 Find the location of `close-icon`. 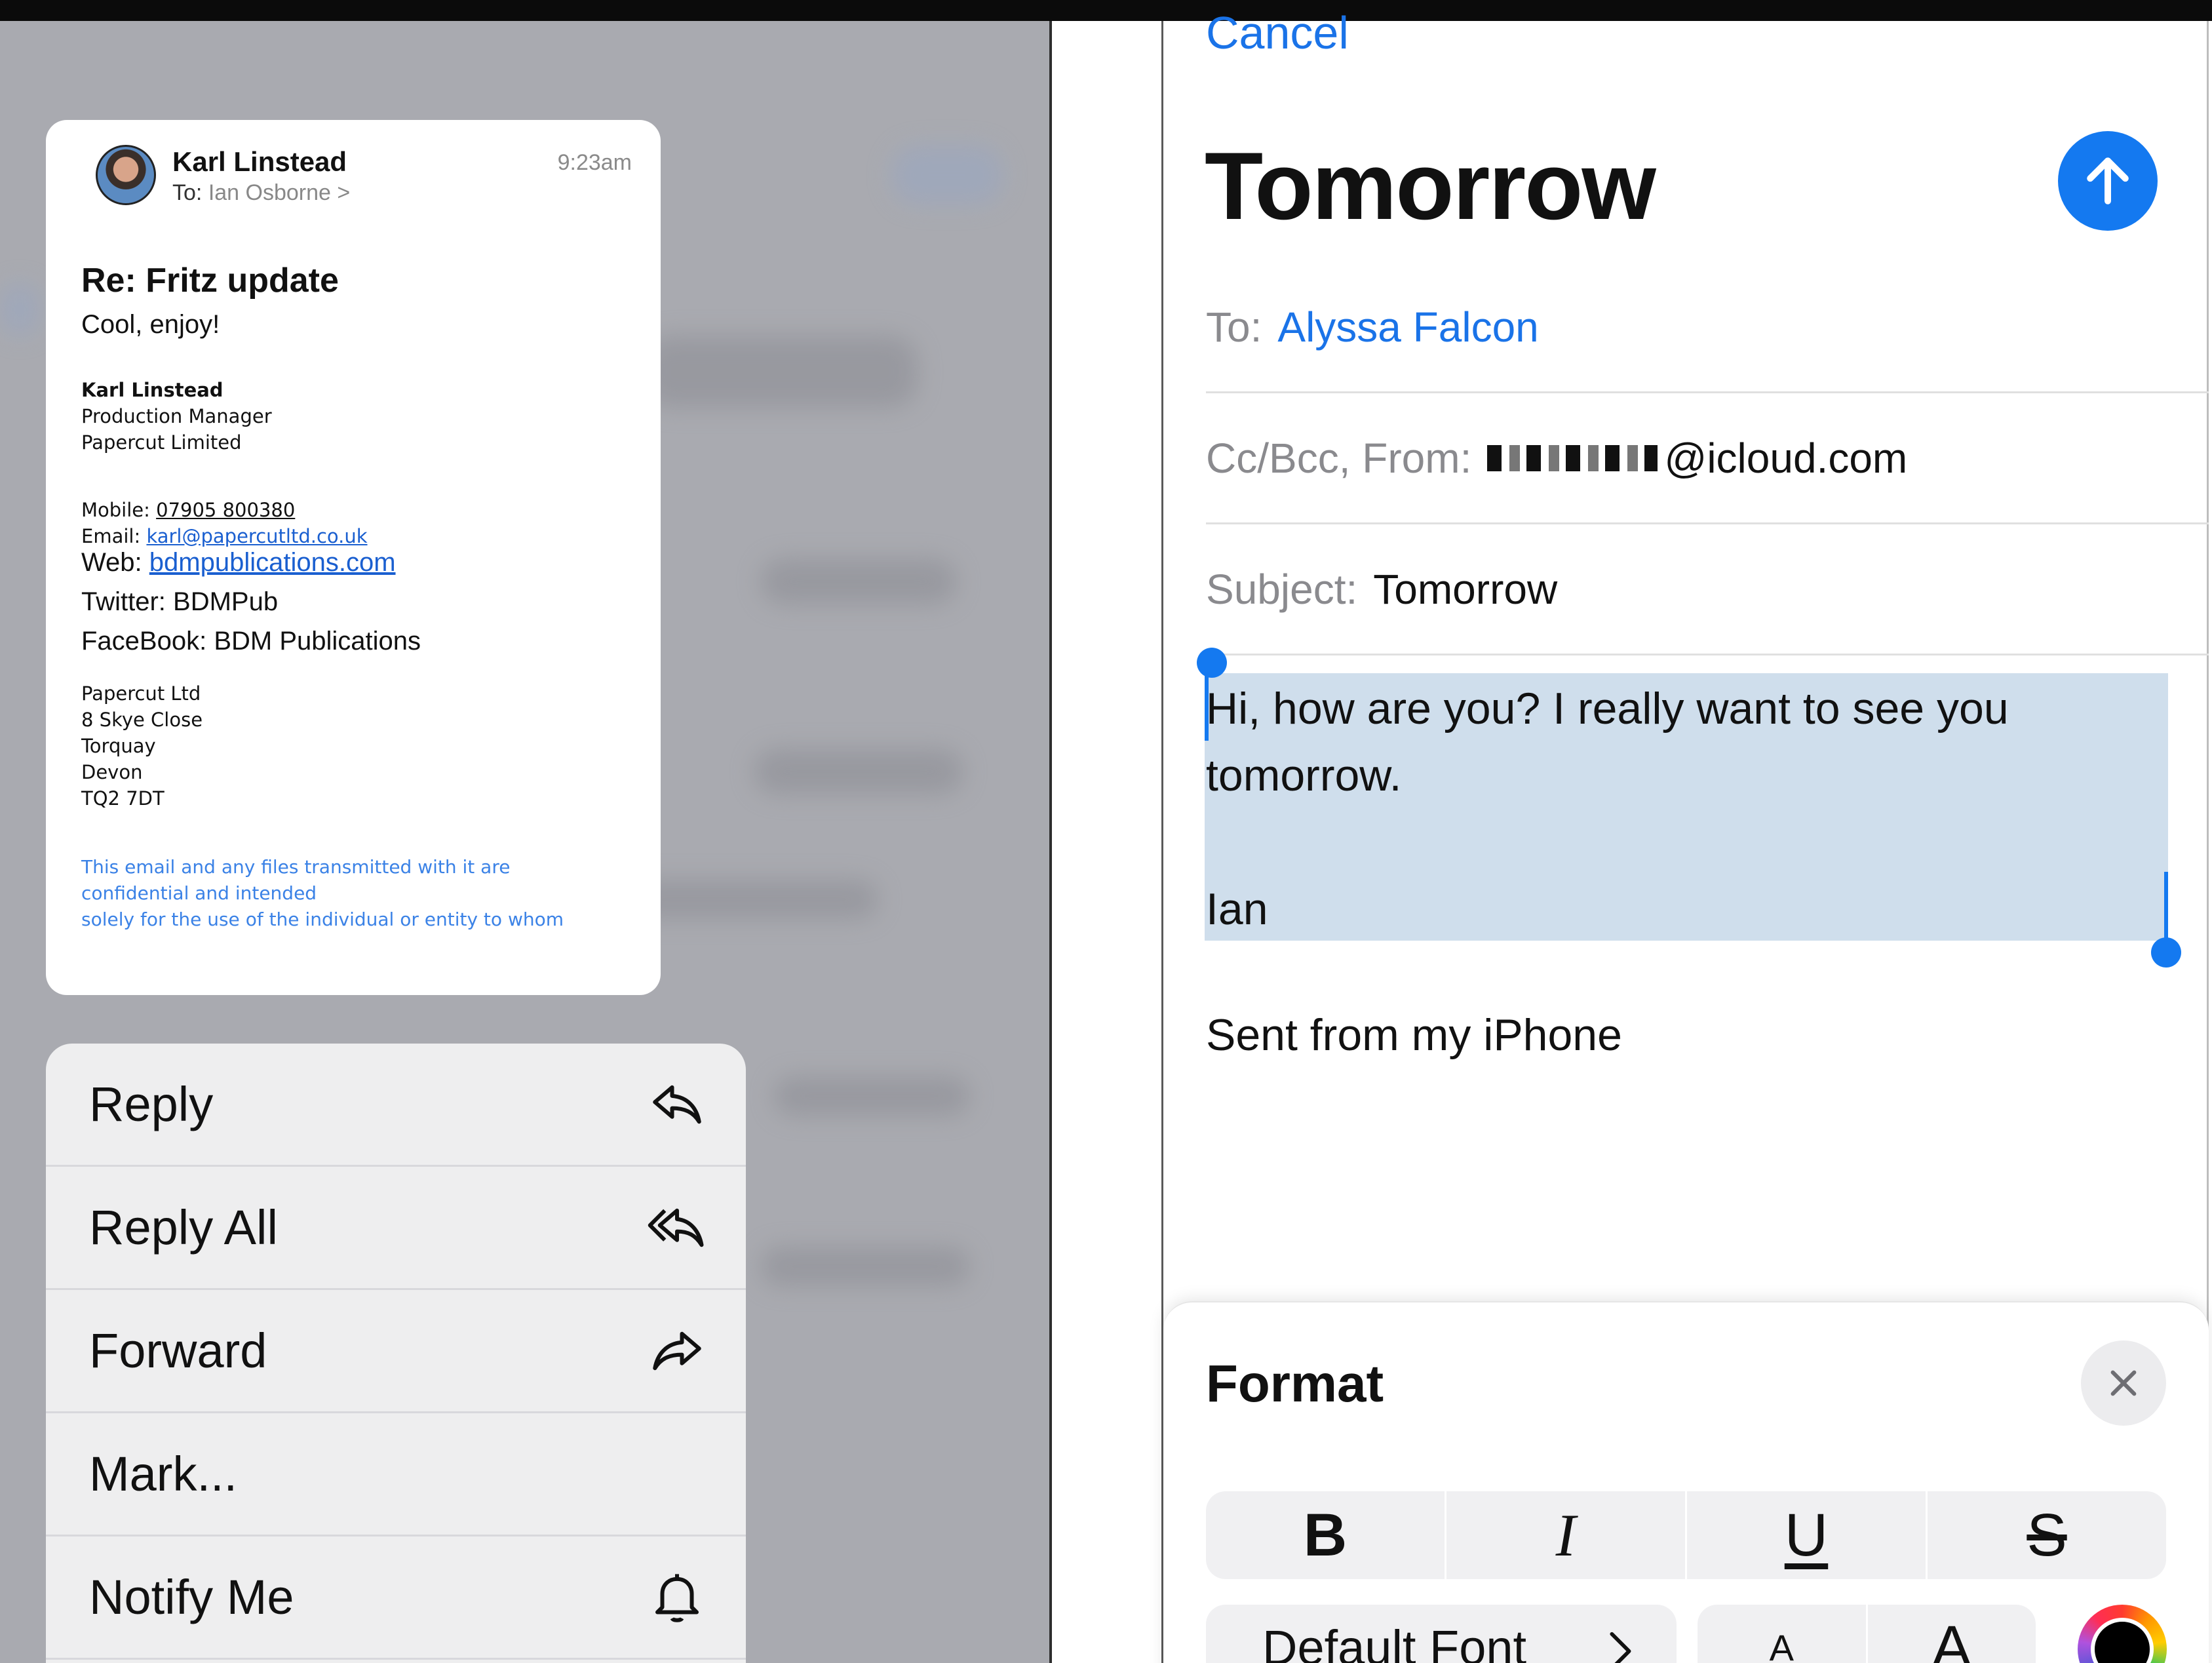

close-icon is located at coordinates (2123, 1383).